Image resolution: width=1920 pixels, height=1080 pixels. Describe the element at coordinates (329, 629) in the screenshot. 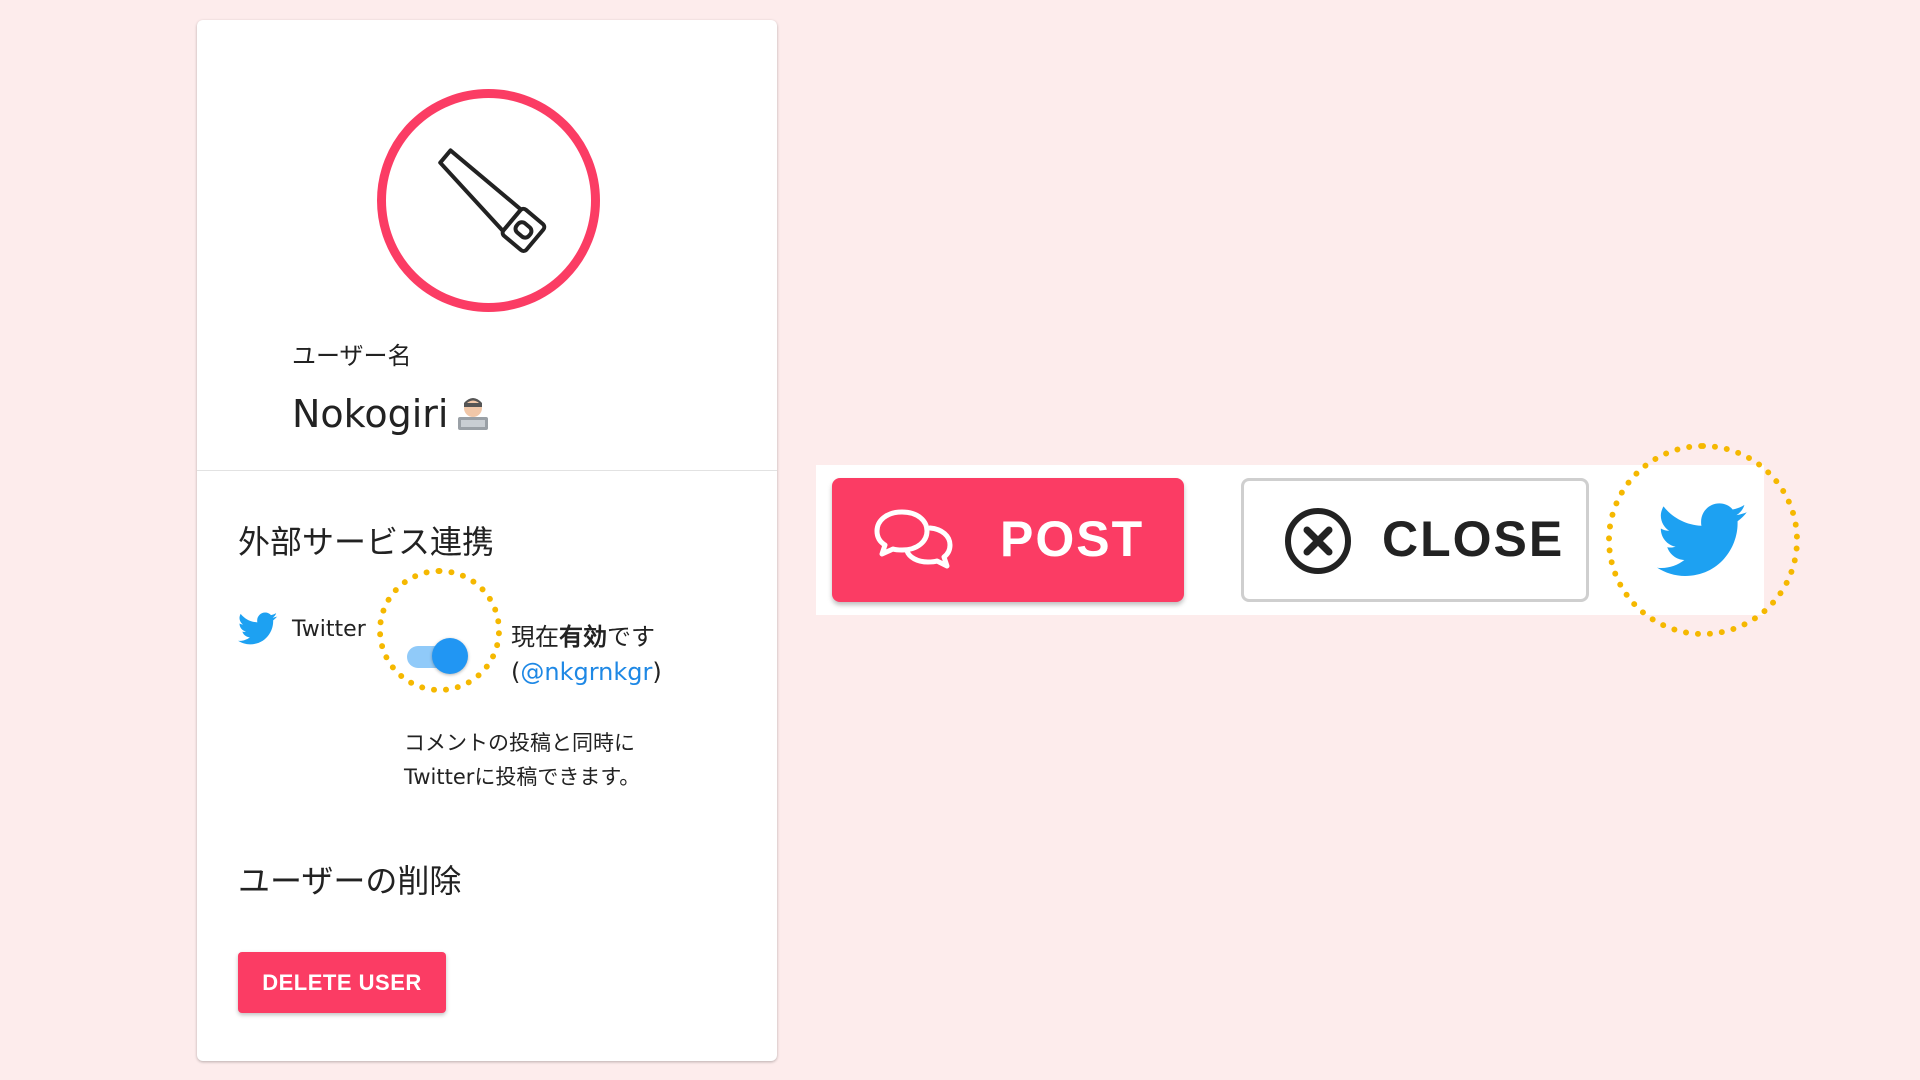

I see `twitter-service-name: Twitter` at that location.